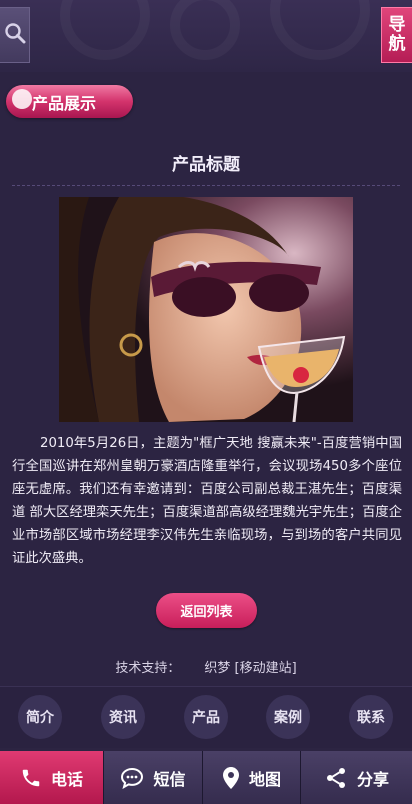  I want to click on chat-icon, so click(132, 778).